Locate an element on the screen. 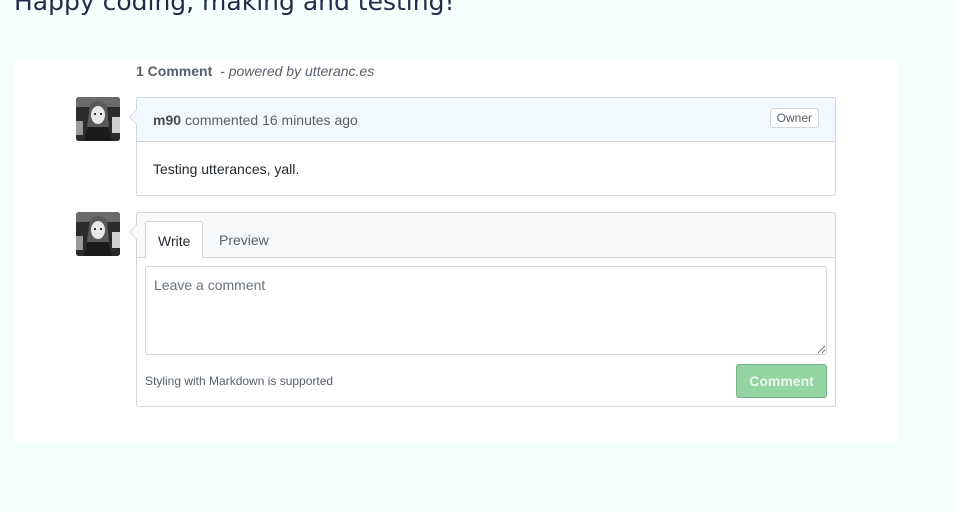 This screenshot has height=512, width=958. comment-meta: m90 commented 16 minutes ago is located at coordinates (255, 120).